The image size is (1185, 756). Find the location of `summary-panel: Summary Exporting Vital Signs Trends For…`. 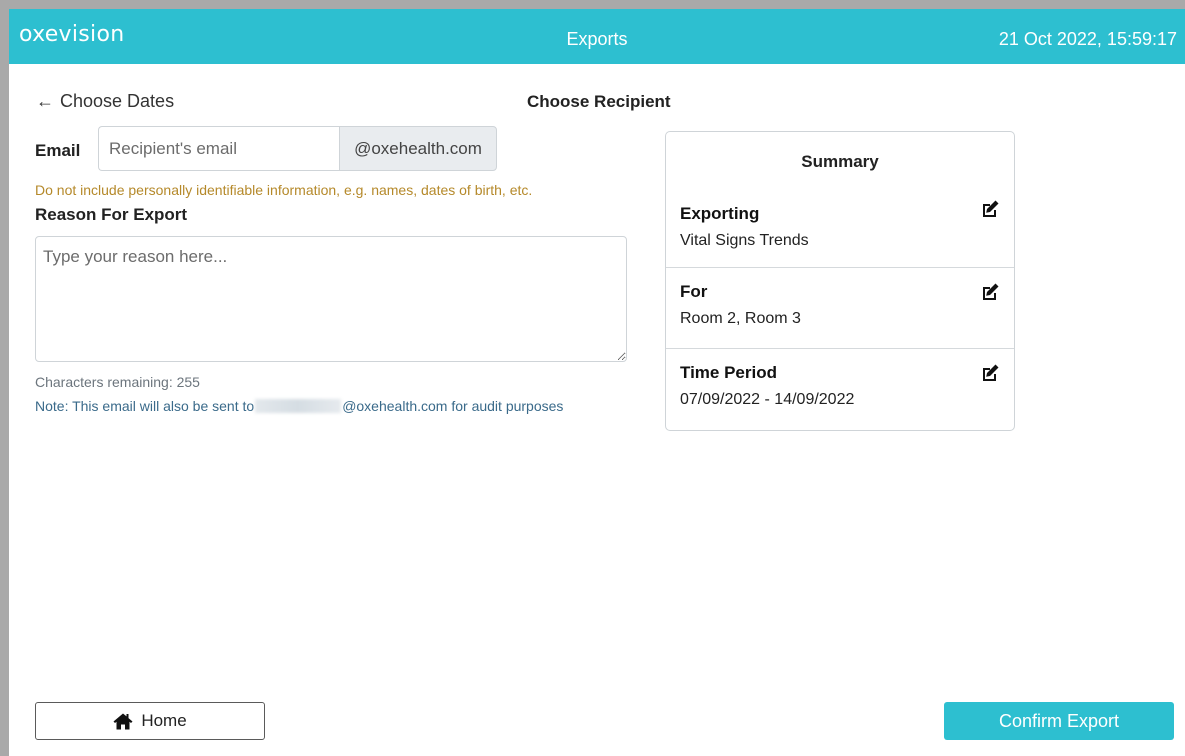

summary-panel: Summary Exporting Vital Signs Trends For… is located at coordinates (840, 281).